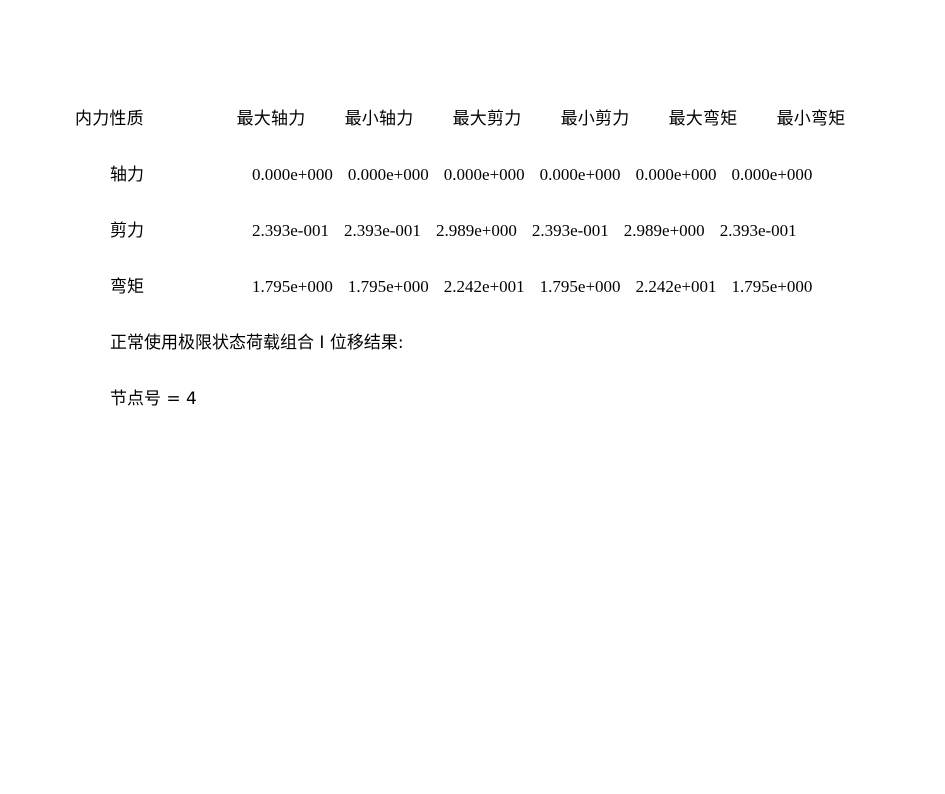 This screenshot has height=794, width=945. What do you see at coordinates (475, 343) in the screenshot?
I see `section-heading-row: 正常使用极限状态荷载组合 I 位移结果:` at bounding box center [475, 343].